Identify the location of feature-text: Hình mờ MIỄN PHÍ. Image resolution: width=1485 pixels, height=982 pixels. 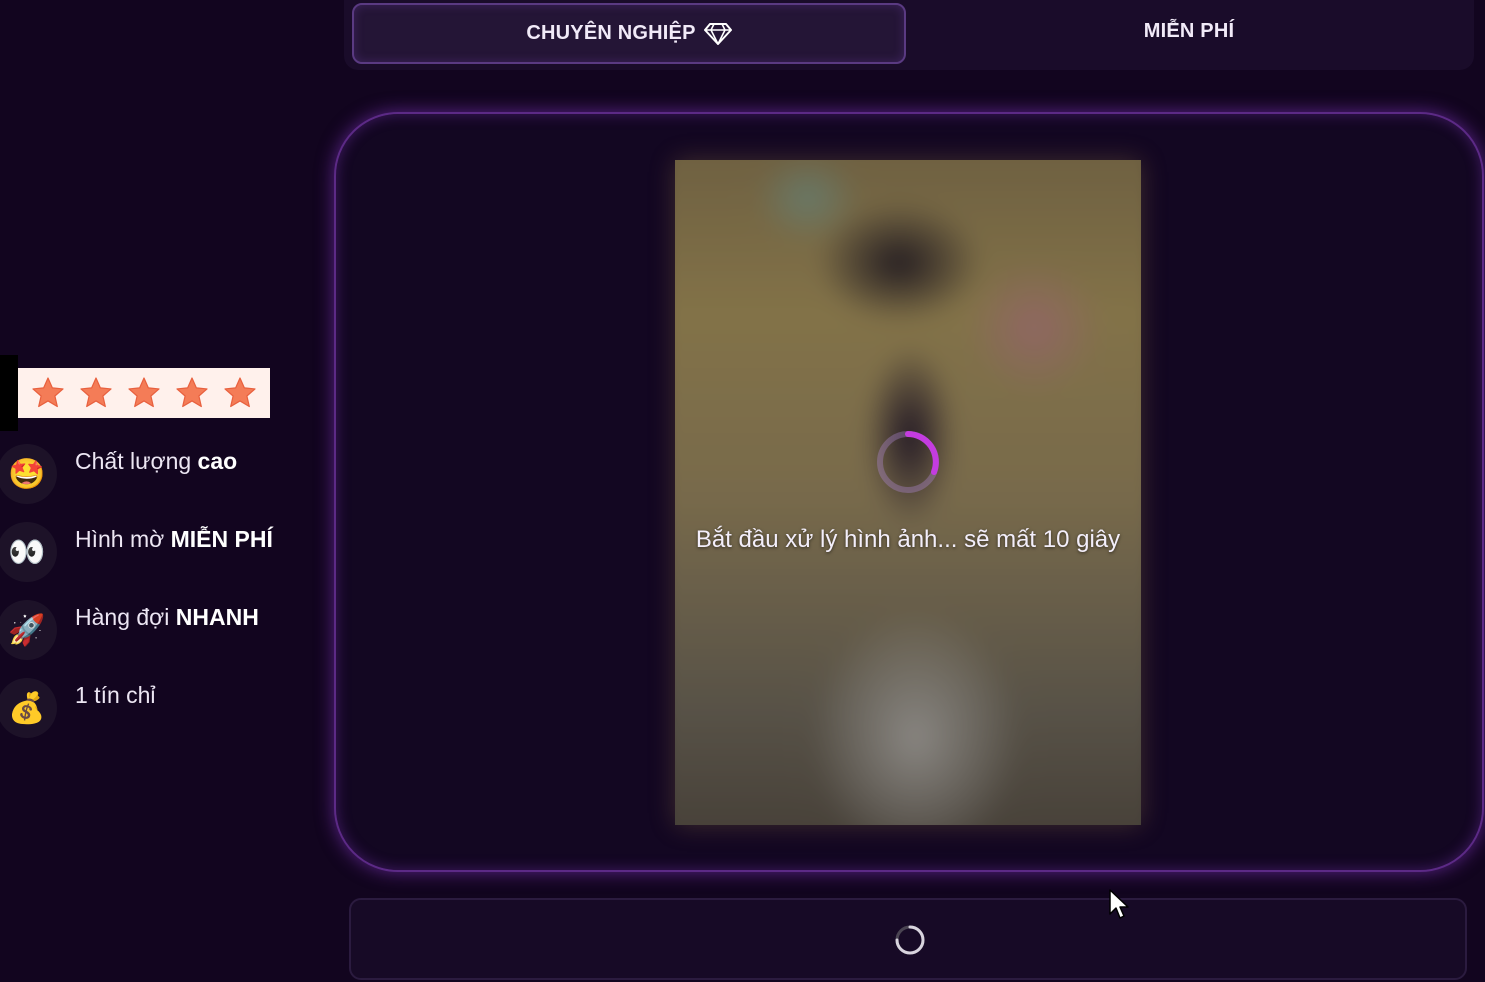
(174, 539).